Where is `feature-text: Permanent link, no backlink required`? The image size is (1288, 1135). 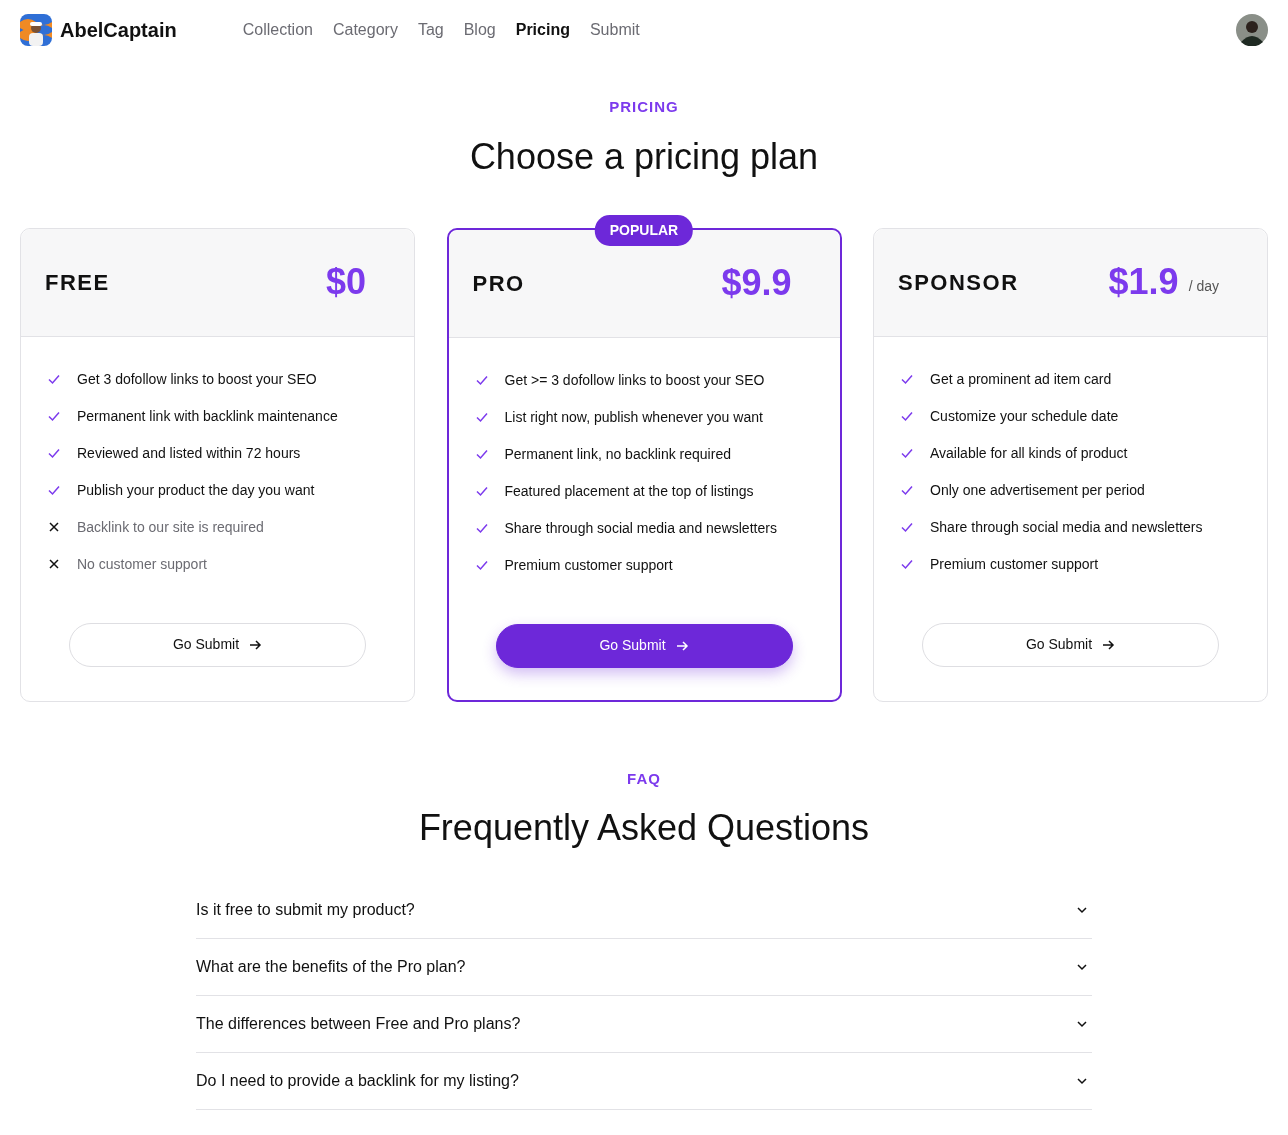
feature-text: Permanent link, no backlink required is located at coordinates (617, 454).